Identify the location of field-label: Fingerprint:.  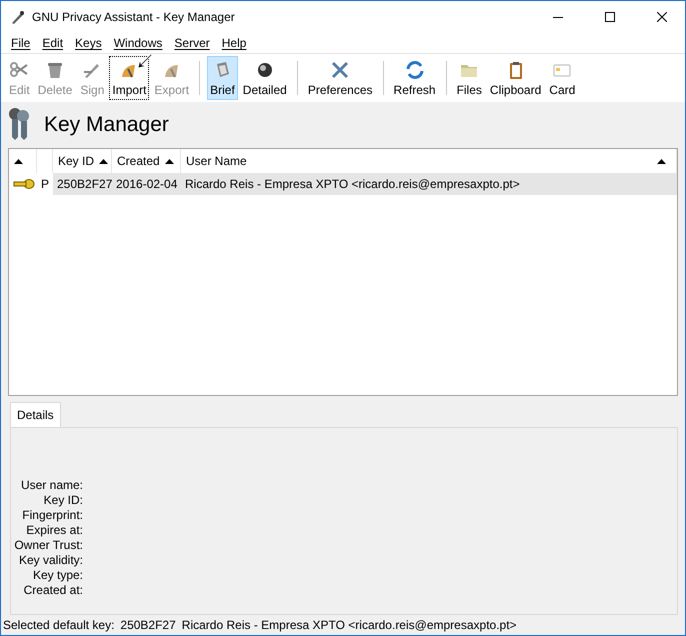
(52, 515).